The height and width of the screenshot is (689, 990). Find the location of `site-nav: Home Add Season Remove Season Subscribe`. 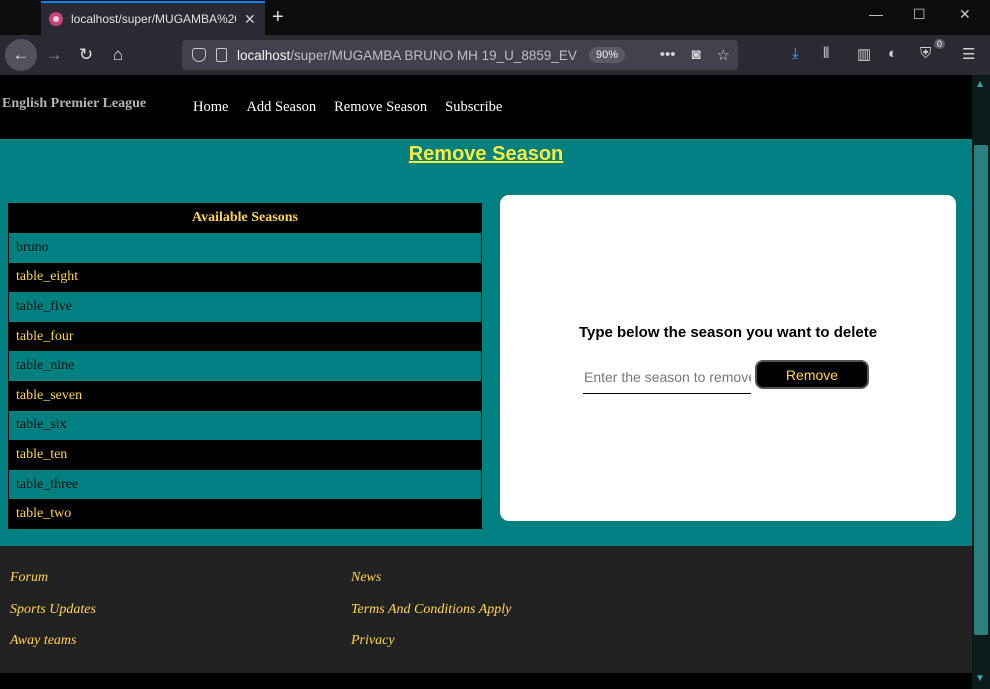

site-nav: Home Add Season Remove Season Subscribe is located at coordinates (347, 107).